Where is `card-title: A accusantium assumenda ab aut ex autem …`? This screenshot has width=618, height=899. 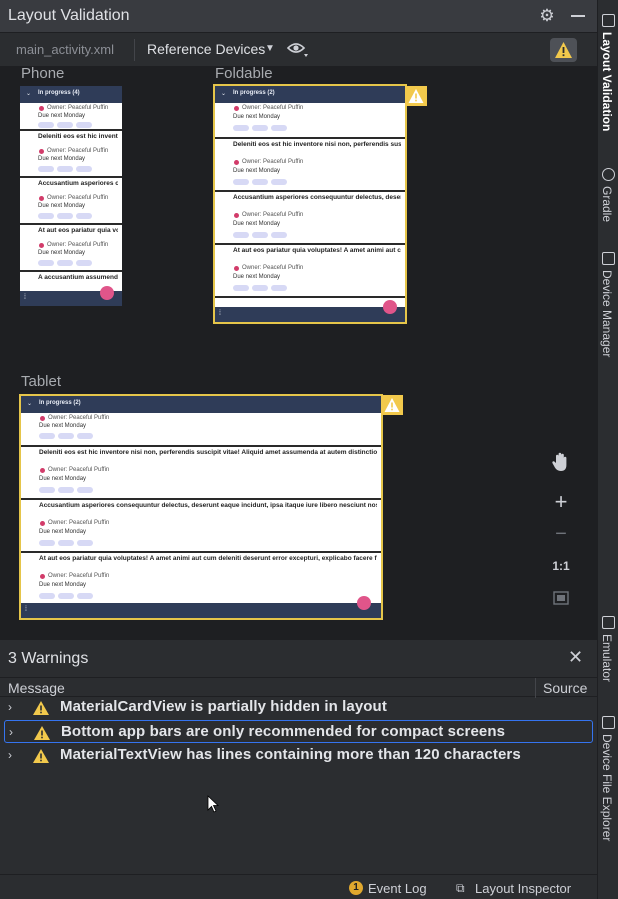
card-title: A accusantium assumenda ab aut ex autem … is located at coordinates (78, 277).